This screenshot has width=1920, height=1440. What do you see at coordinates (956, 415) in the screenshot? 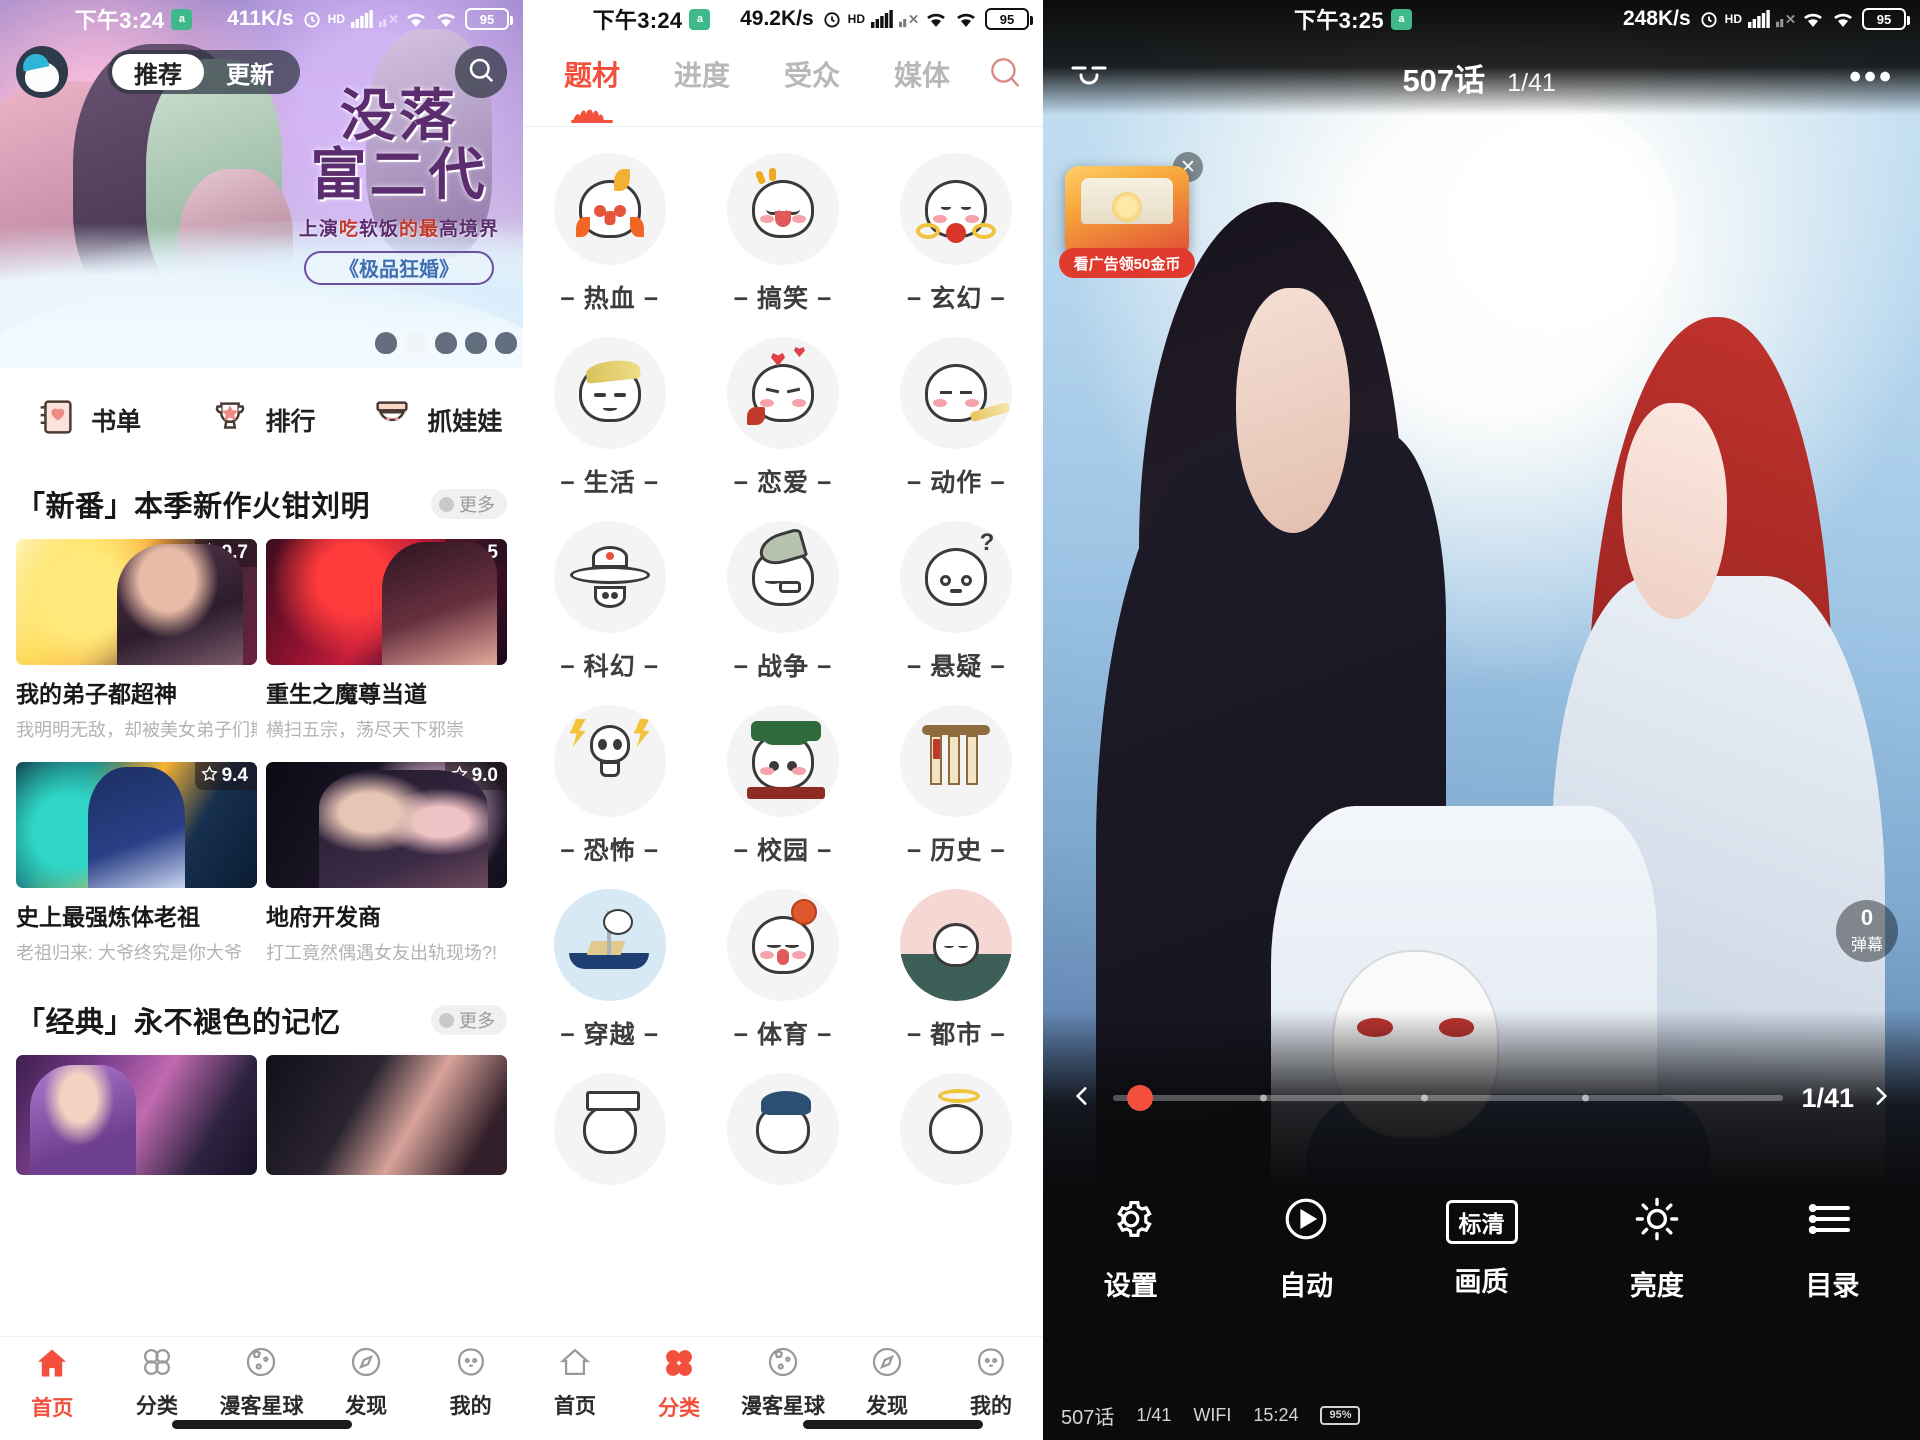
I see `category-item-action: − 动作 −` at bounding box center [956, 415].